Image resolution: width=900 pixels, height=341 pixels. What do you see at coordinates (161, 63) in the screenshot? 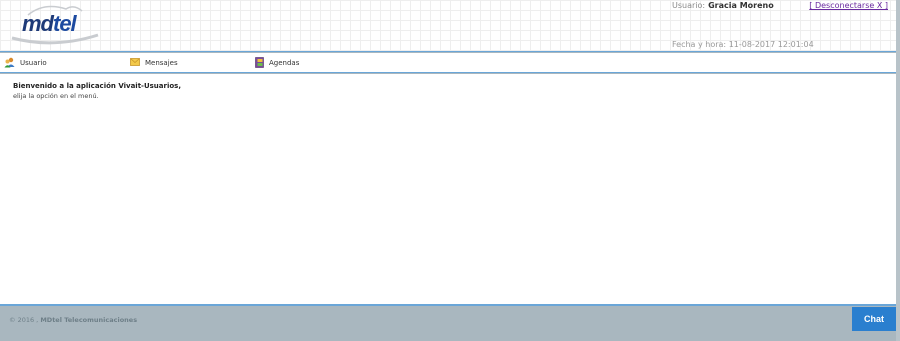
I see `menu-item-label: Mensajes` at bounding box center [161, 63].